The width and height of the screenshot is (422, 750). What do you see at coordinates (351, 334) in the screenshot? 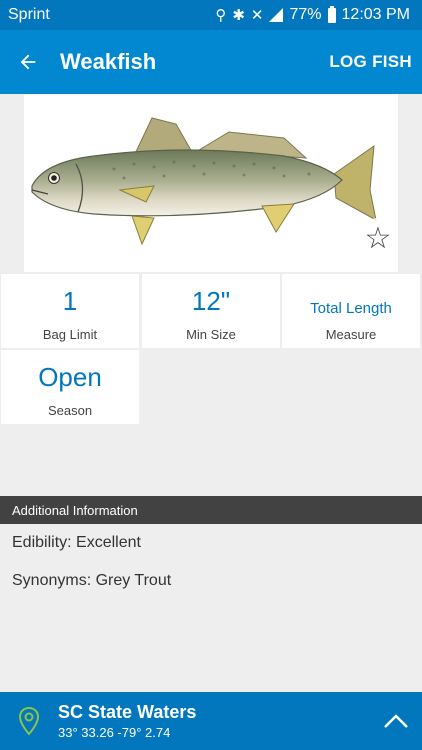
I see `measure-label: Measure` at bounding box center [351, 334].